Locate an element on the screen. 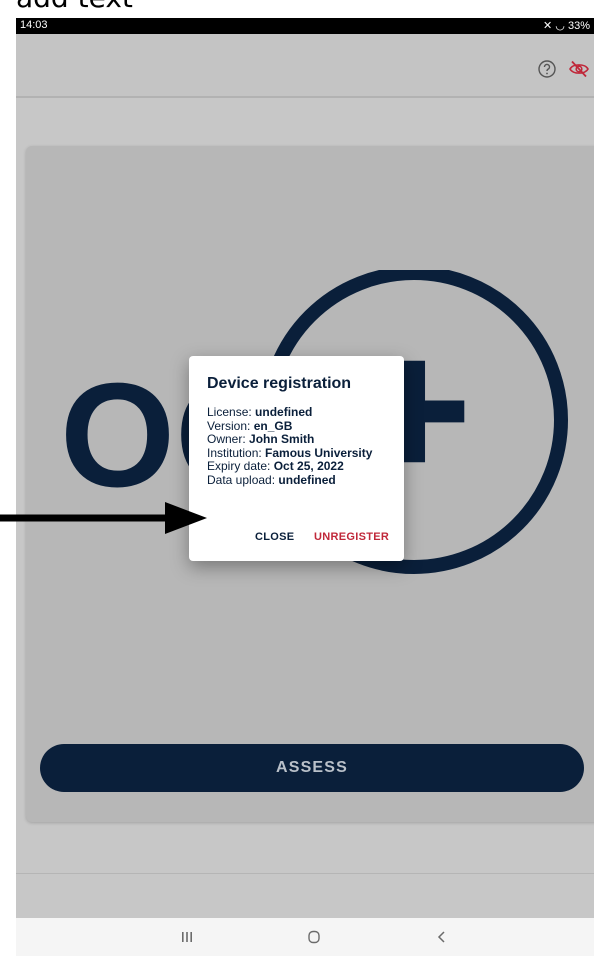  field-expiry-date: Expiry date: Oct 25, 2022 is located at coordinates (275, 466).